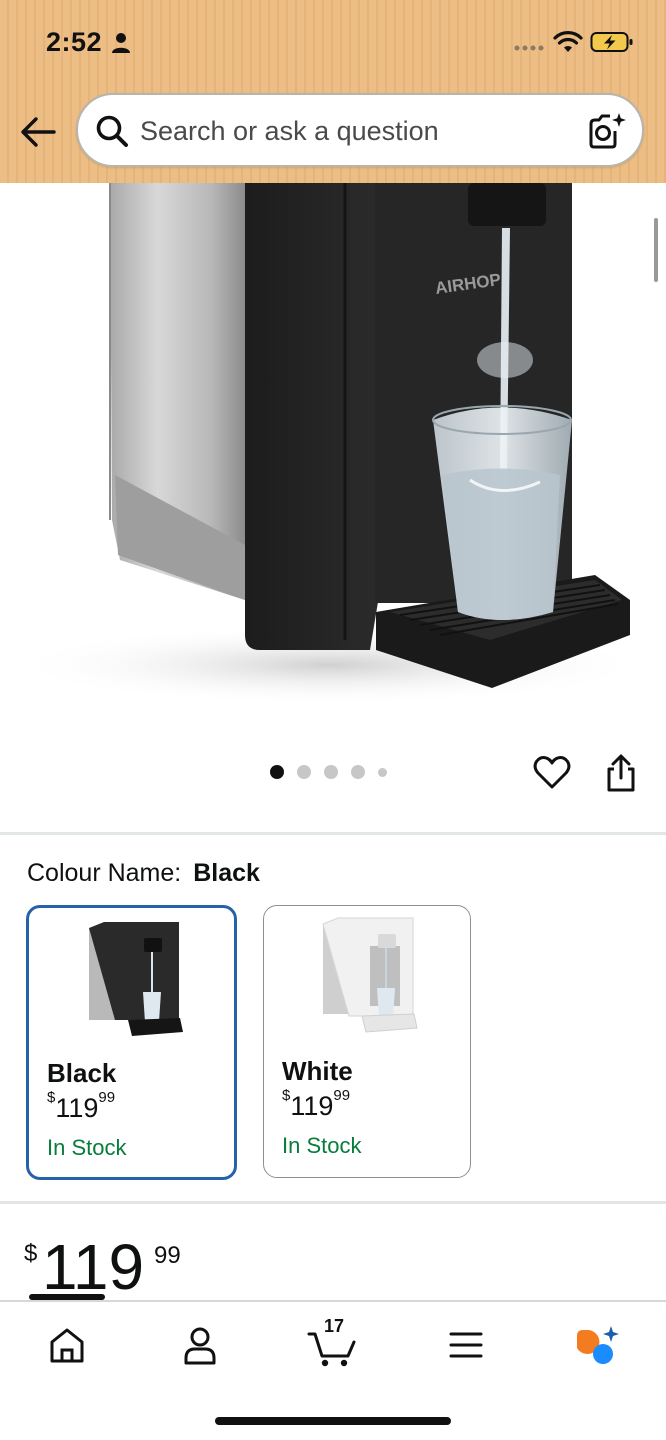 This screenshot has height=1440, width=666. I want to click on colour-option-black: Black $11999 In Stock, so click(131, 1042).